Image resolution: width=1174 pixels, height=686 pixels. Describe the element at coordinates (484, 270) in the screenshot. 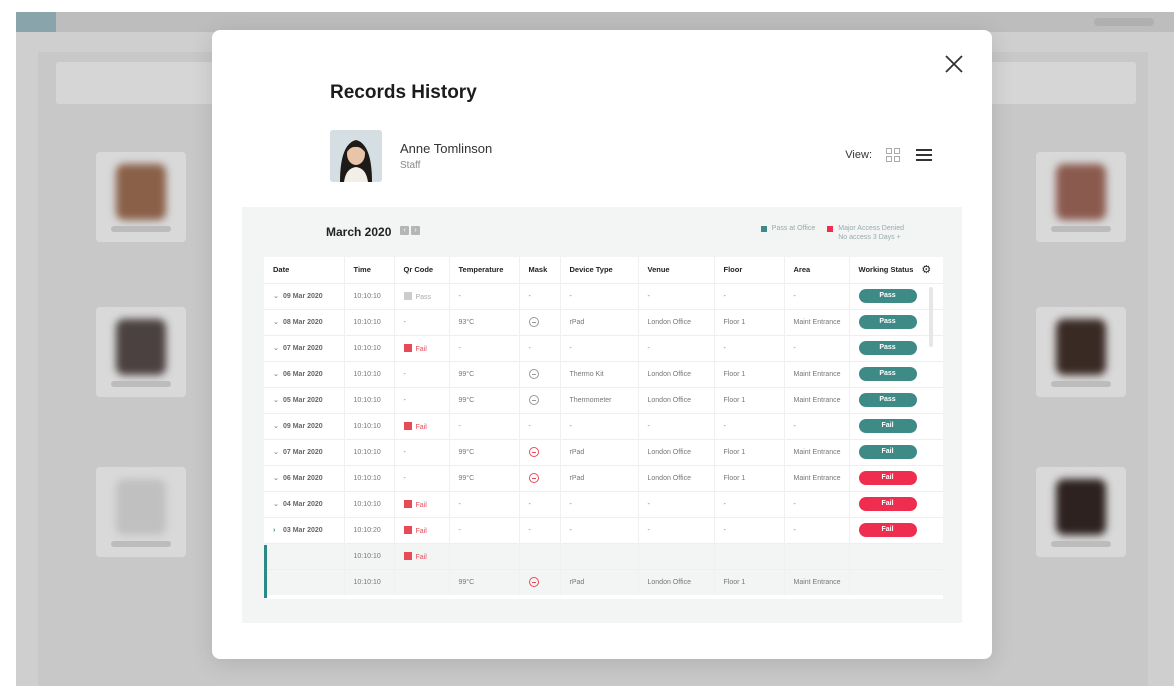

I see `column-header: Temperature` at that location.